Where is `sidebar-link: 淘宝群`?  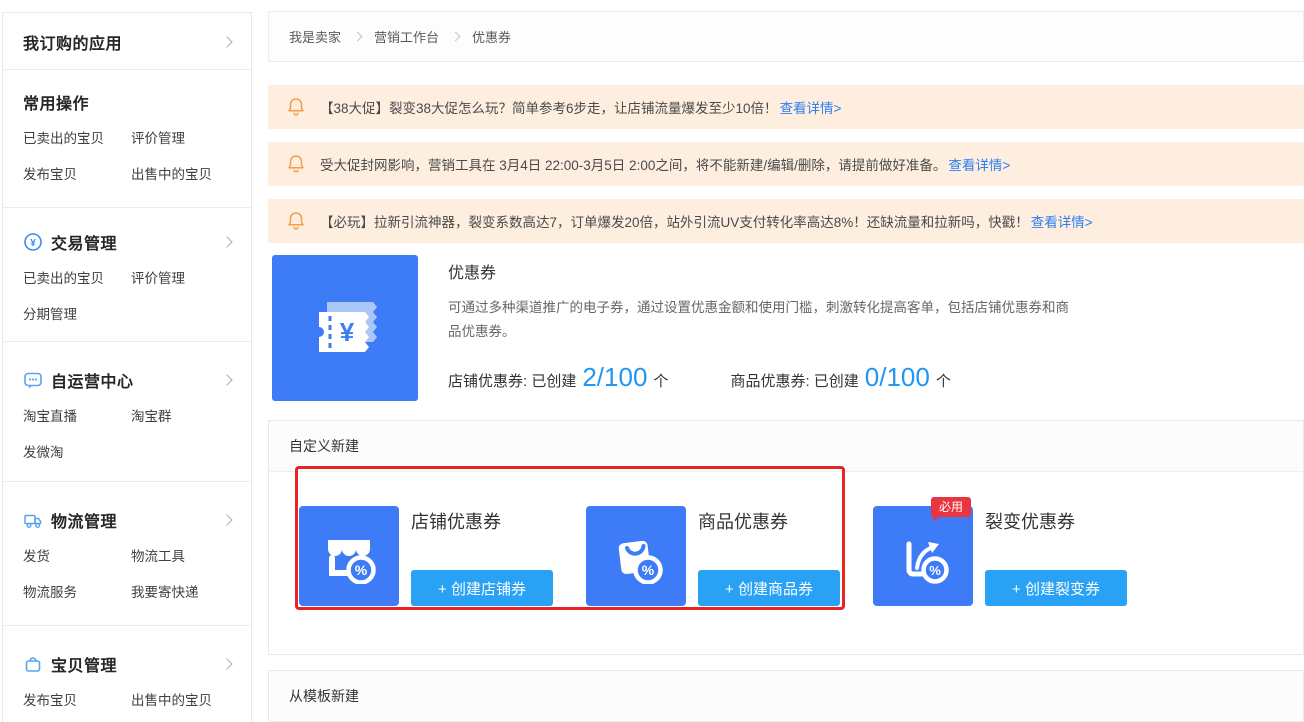 sidebar-link: 淘宝群 is located at coordinates (182, 415).